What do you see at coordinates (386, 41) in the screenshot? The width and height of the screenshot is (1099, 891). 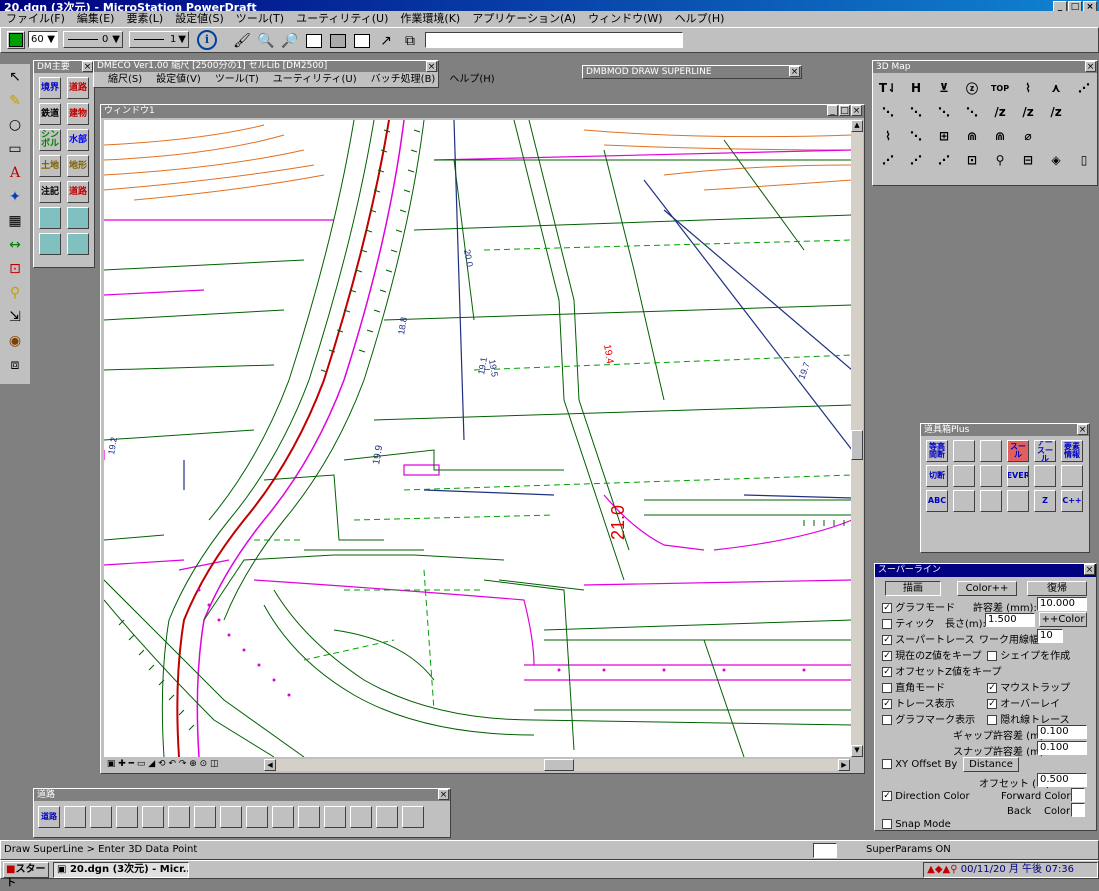 I see `pan-icon: ↗` at bounding box center [386, 41].